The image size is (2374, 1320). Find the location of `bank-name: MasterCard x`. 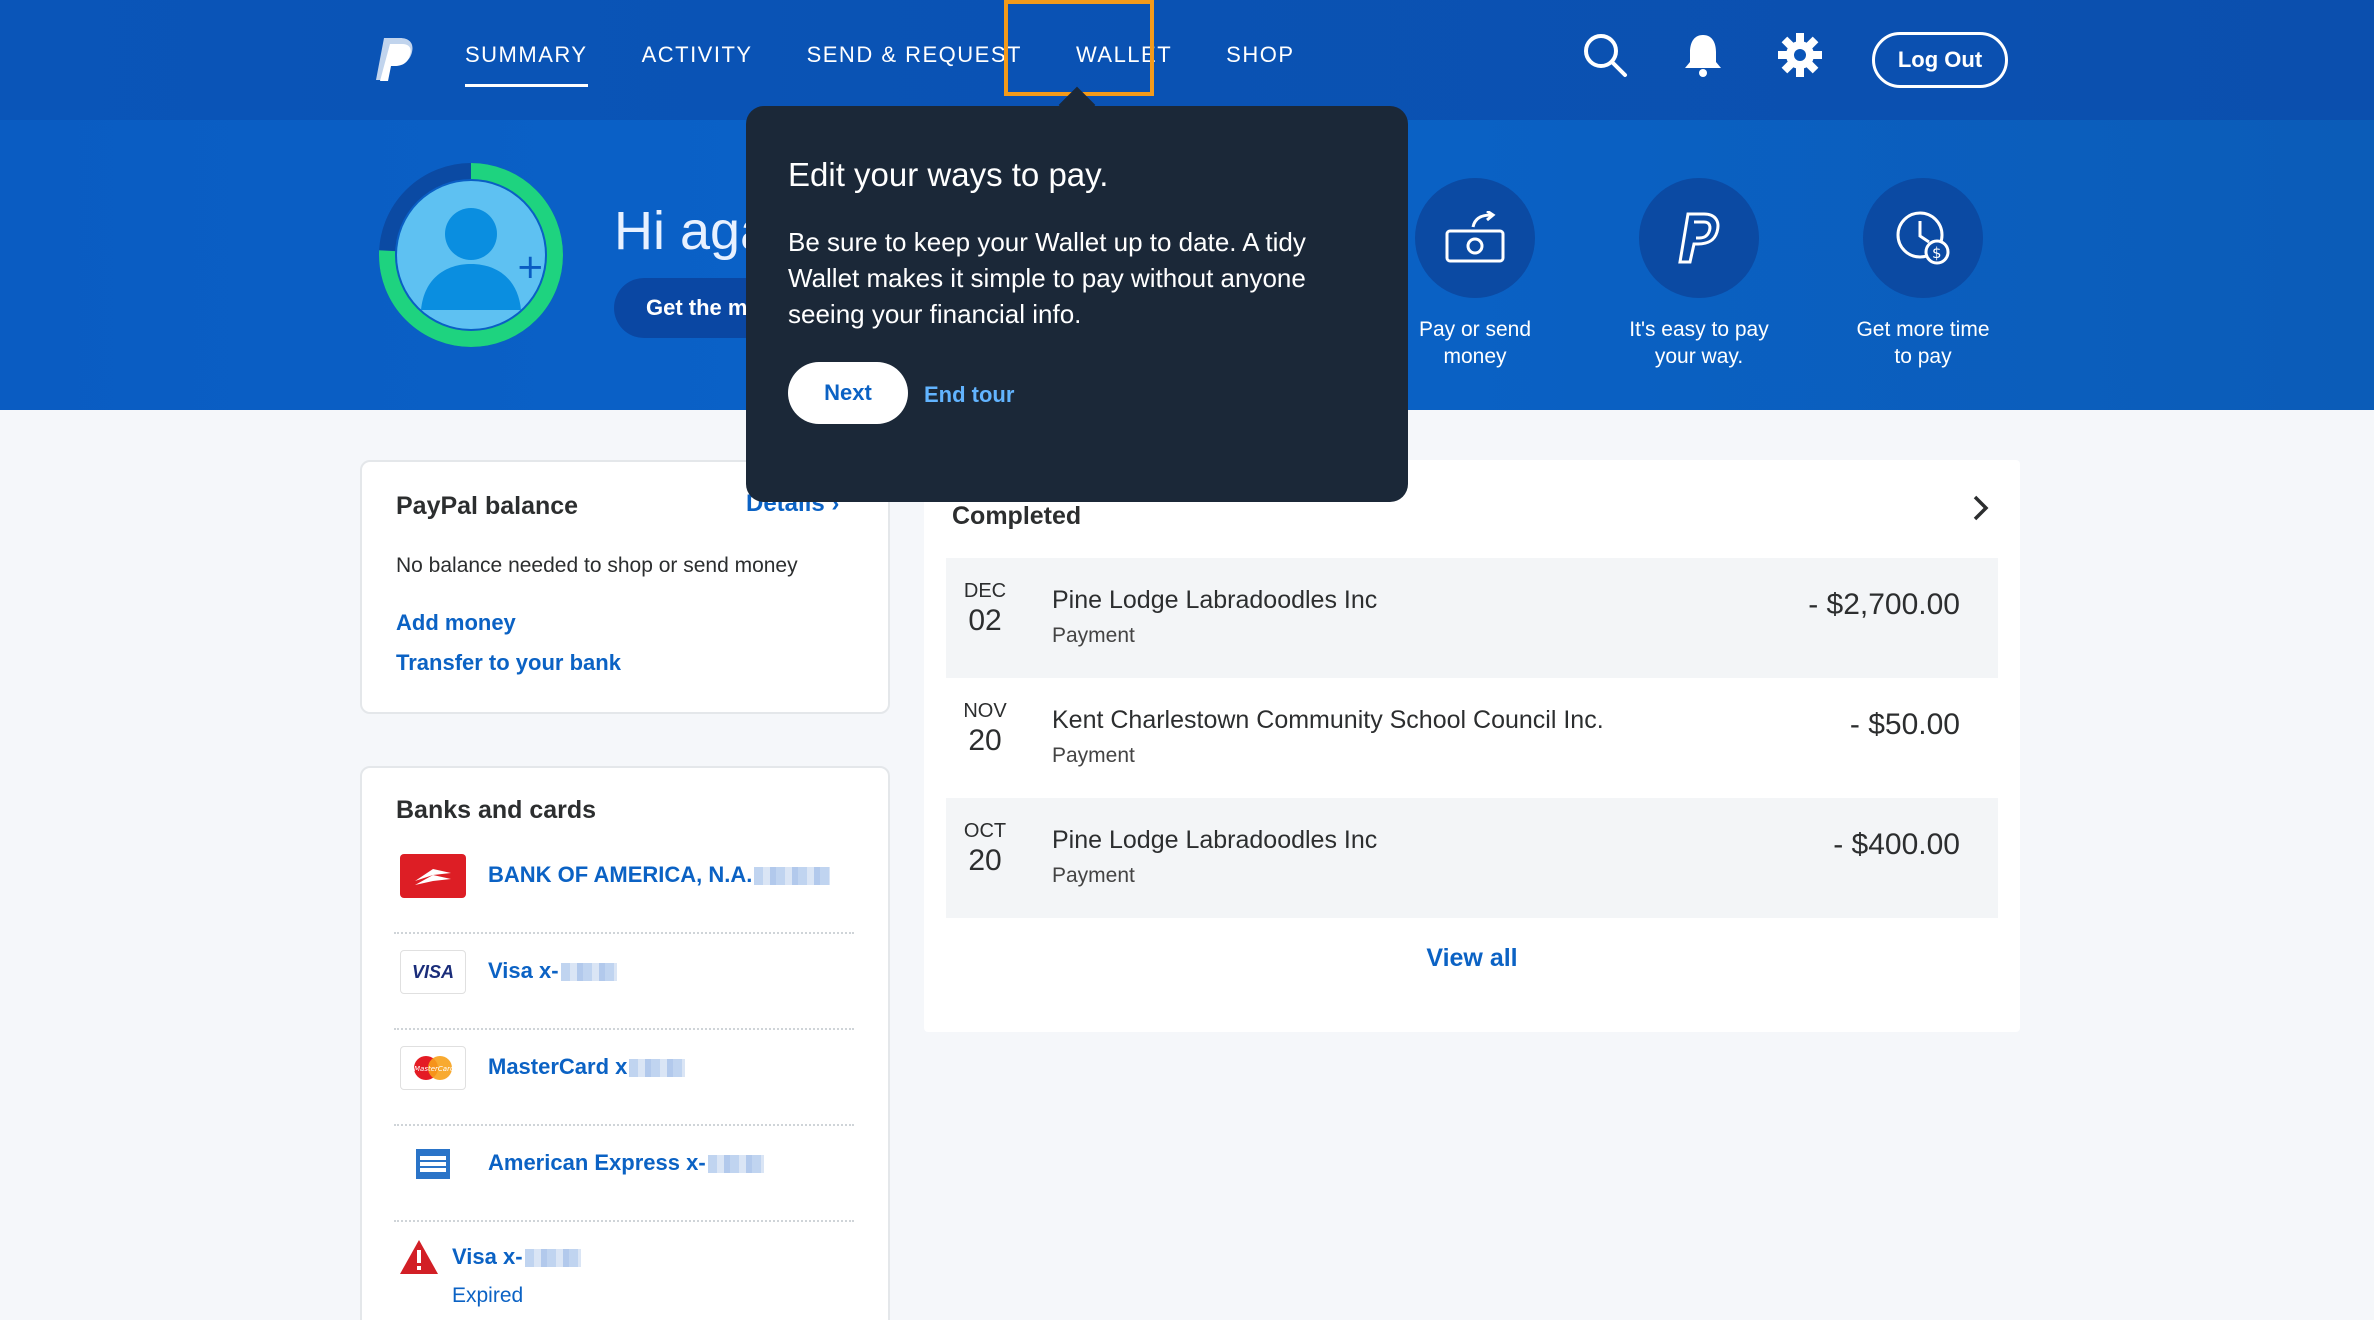

bank-name: MasterCard x is located at coordinates (558, 1066).